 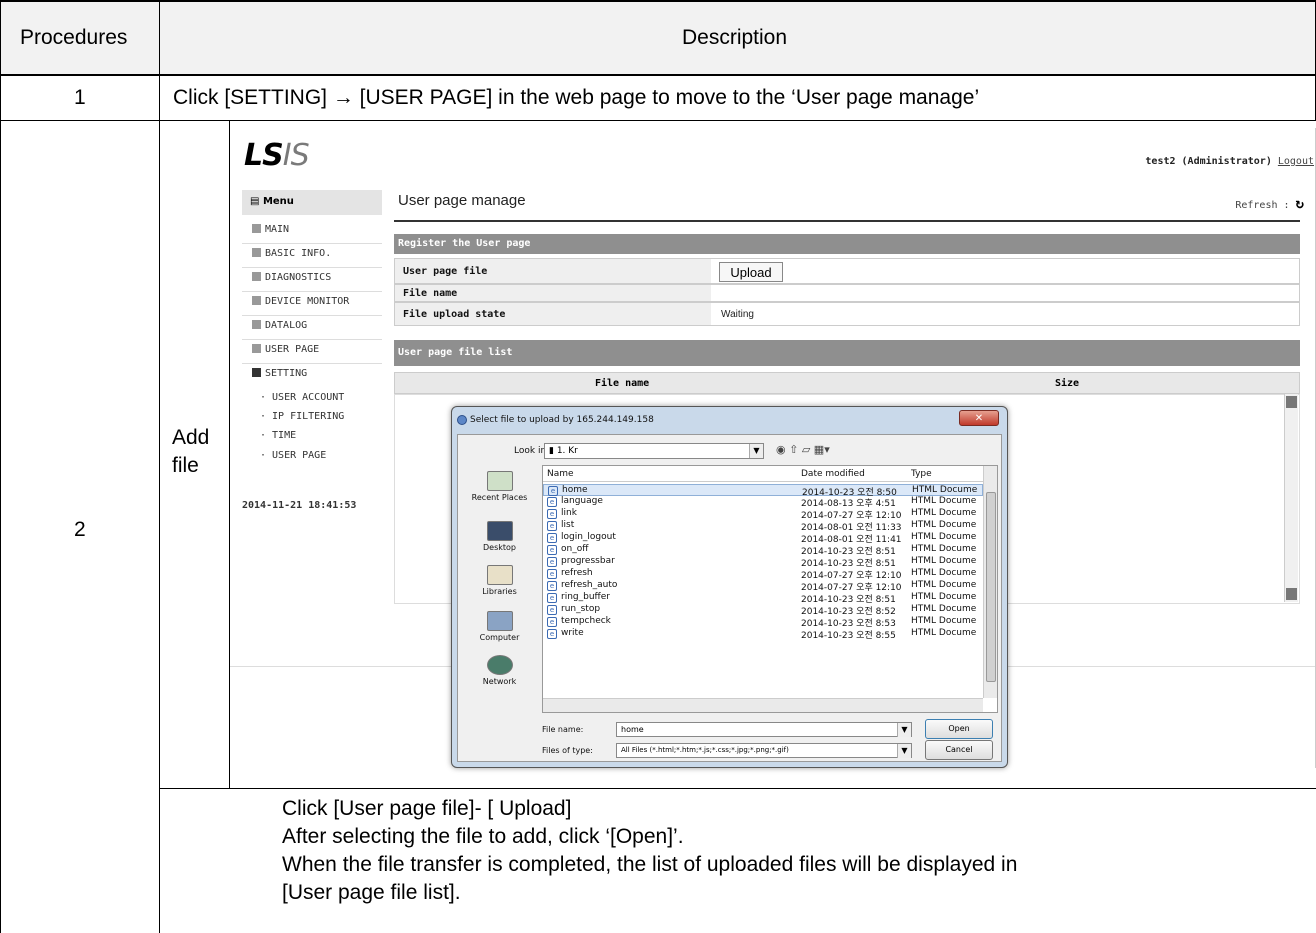 What do you see at coordinates (312, 376) in the screenshot?
I see `menu-item-setting: SETTING` at bounding box center [312, 376].